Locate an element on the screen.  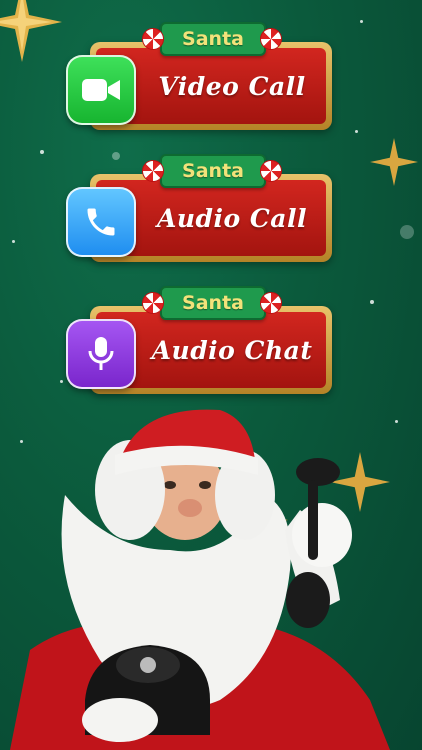
audio-chat-label: Audio Chat is located at coordinates (232, 350).